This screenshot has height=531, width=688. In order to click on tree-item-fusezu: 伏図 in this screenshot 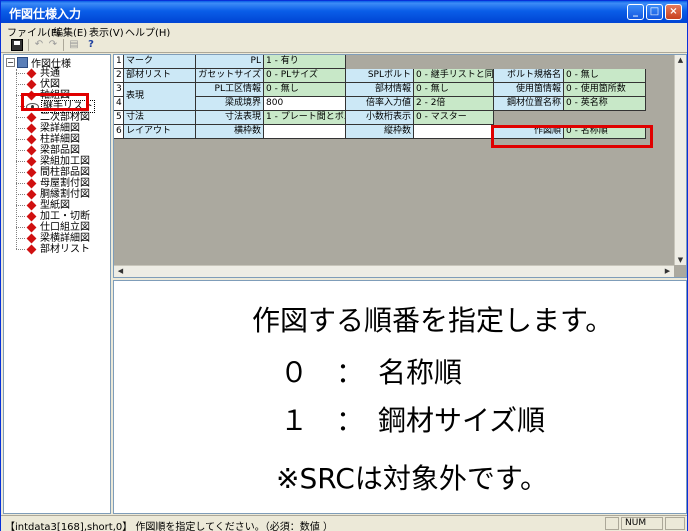, I will do `click(38, 84)`.